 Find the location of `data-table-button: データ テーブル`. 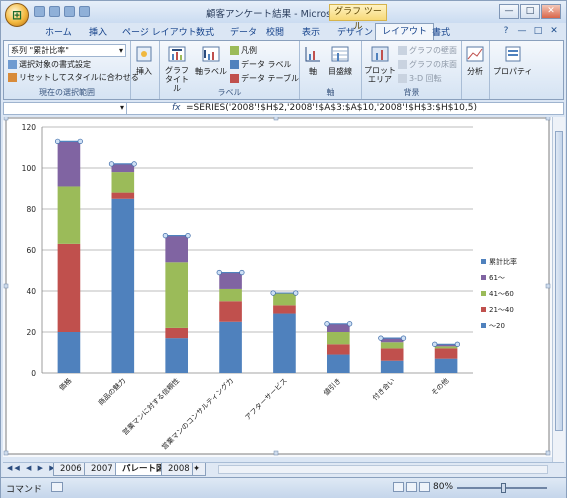

data-table-button: データ テーブル is located at coordinates (264, 78).